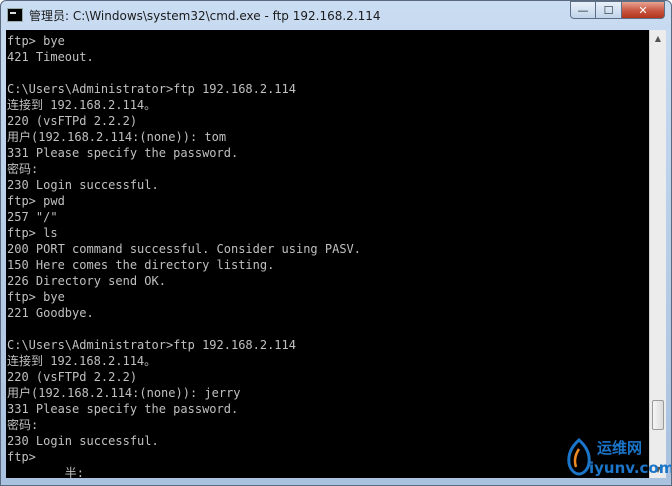 The width and height of the screenshot is (672, 486). I want to click on site-watermark: 运维网 iyunv.com, so click(616, 458).